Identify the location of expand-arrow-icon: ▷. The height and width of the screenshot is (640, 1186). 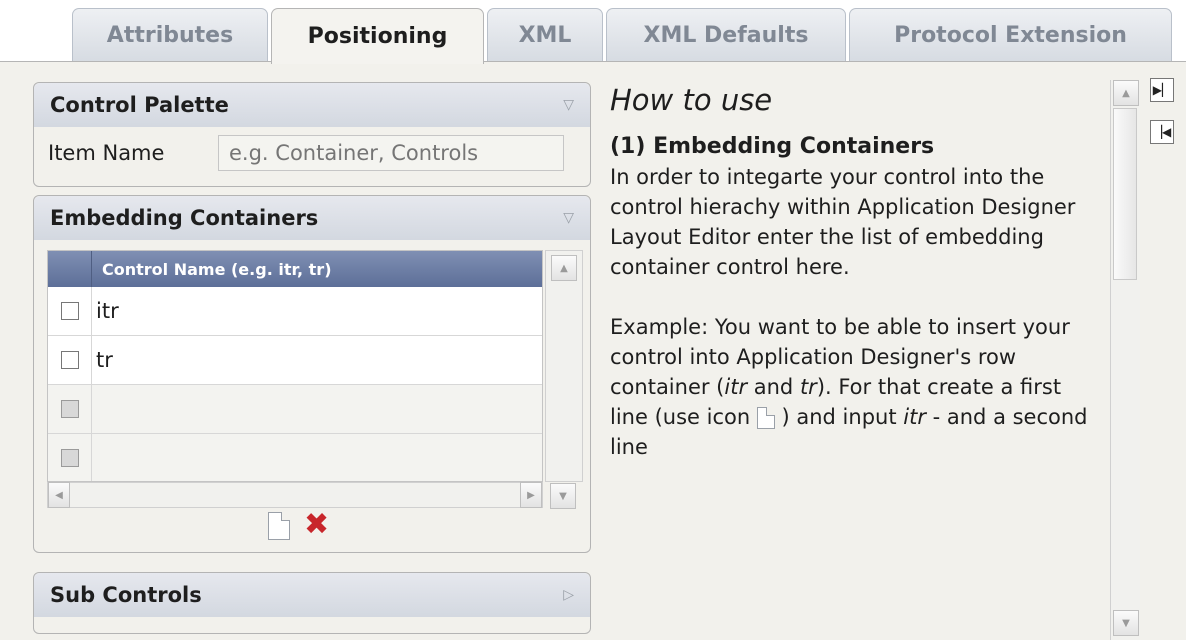
(568, 595).